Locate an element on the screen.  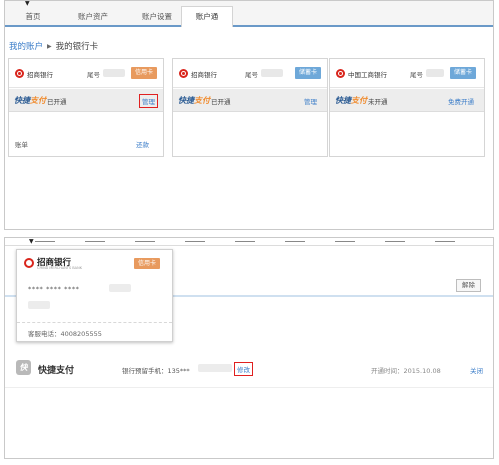
icbc-logo-icon is located at coordinates (340, 73).